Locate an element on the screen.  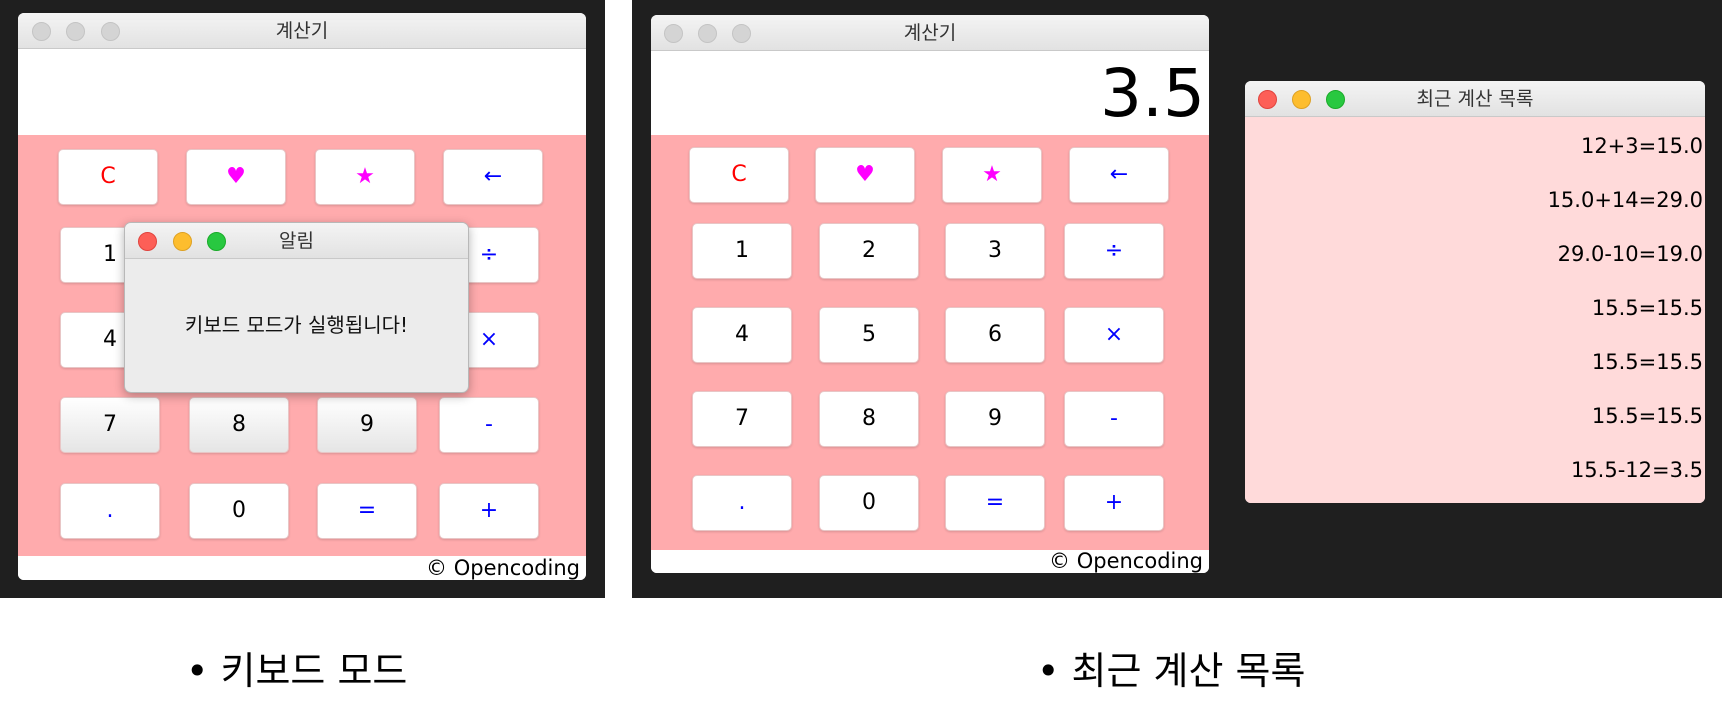
digit-5-button: 5 is located at coordinates (869, 335).